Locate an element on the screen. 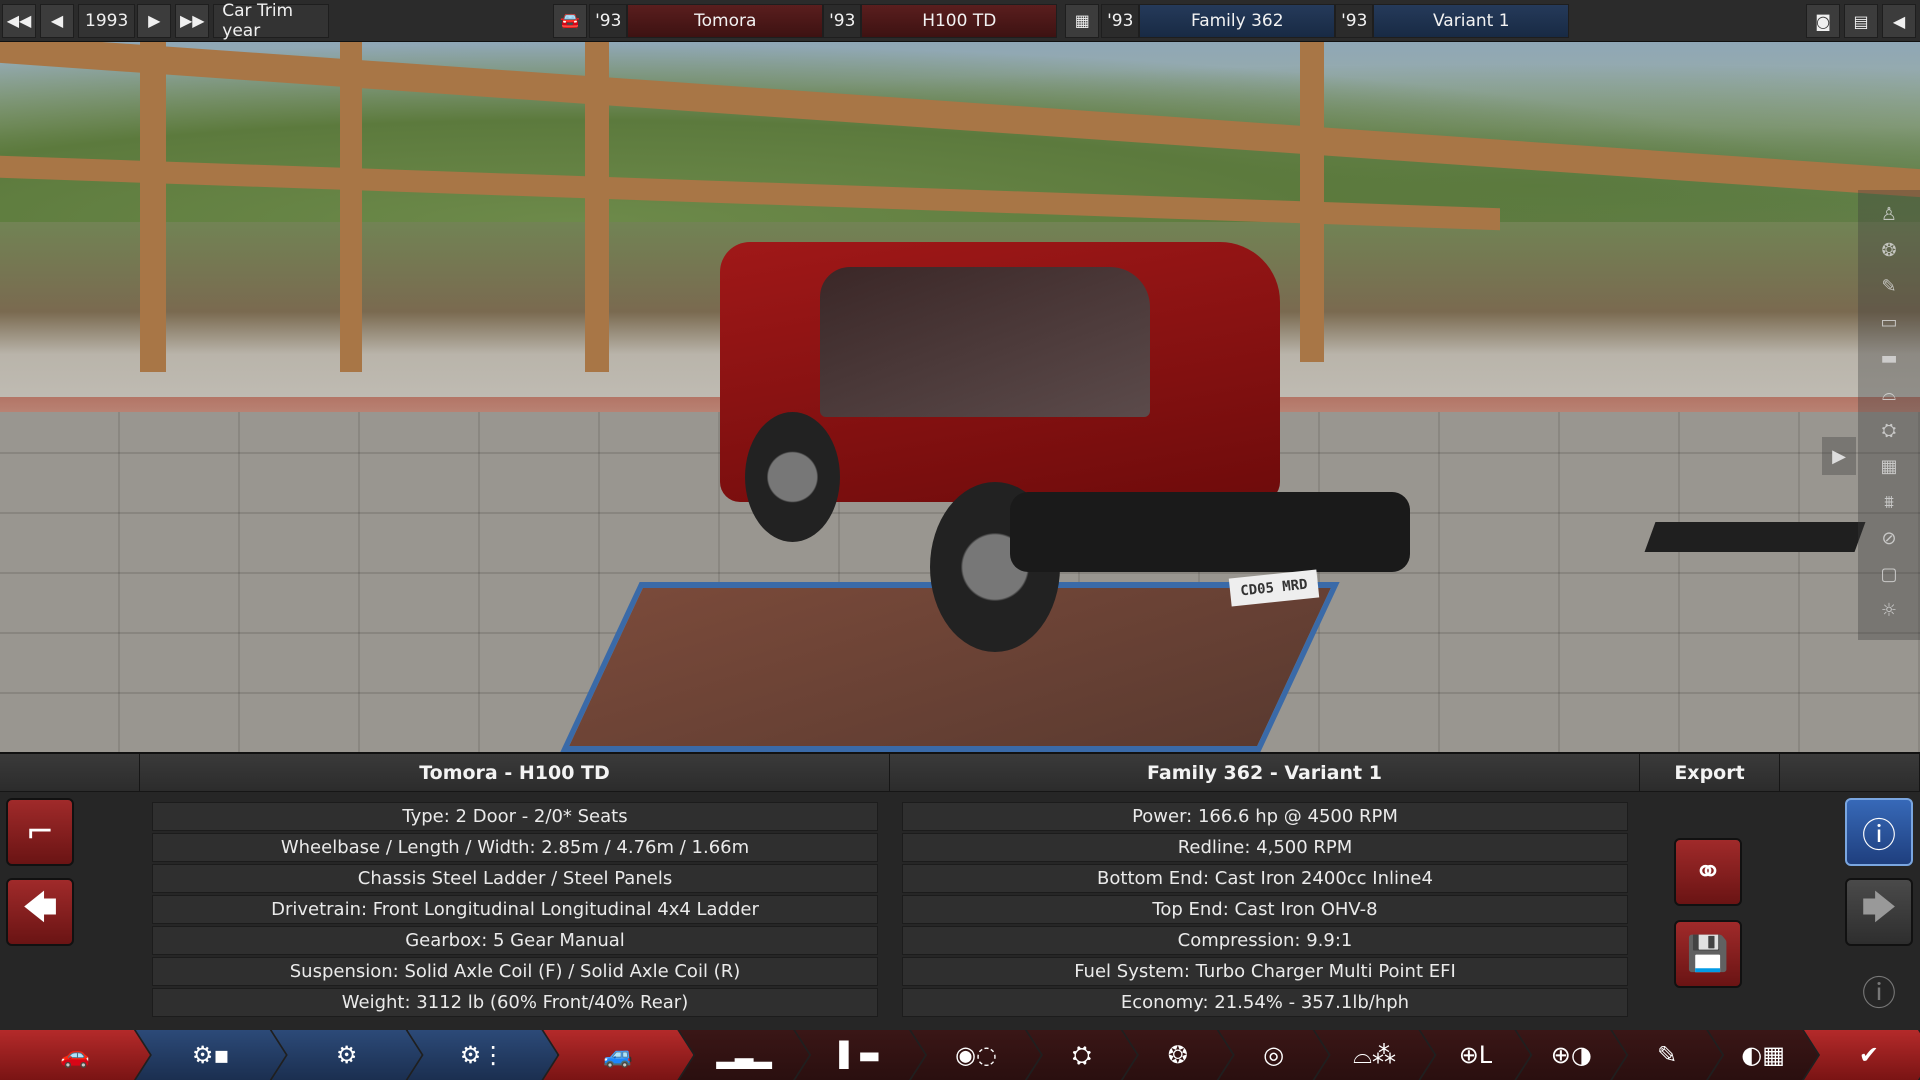 Image resolution: width=1920 pixels, height=1080 pixels. workshop-table is located at coordinates (1755, 537).